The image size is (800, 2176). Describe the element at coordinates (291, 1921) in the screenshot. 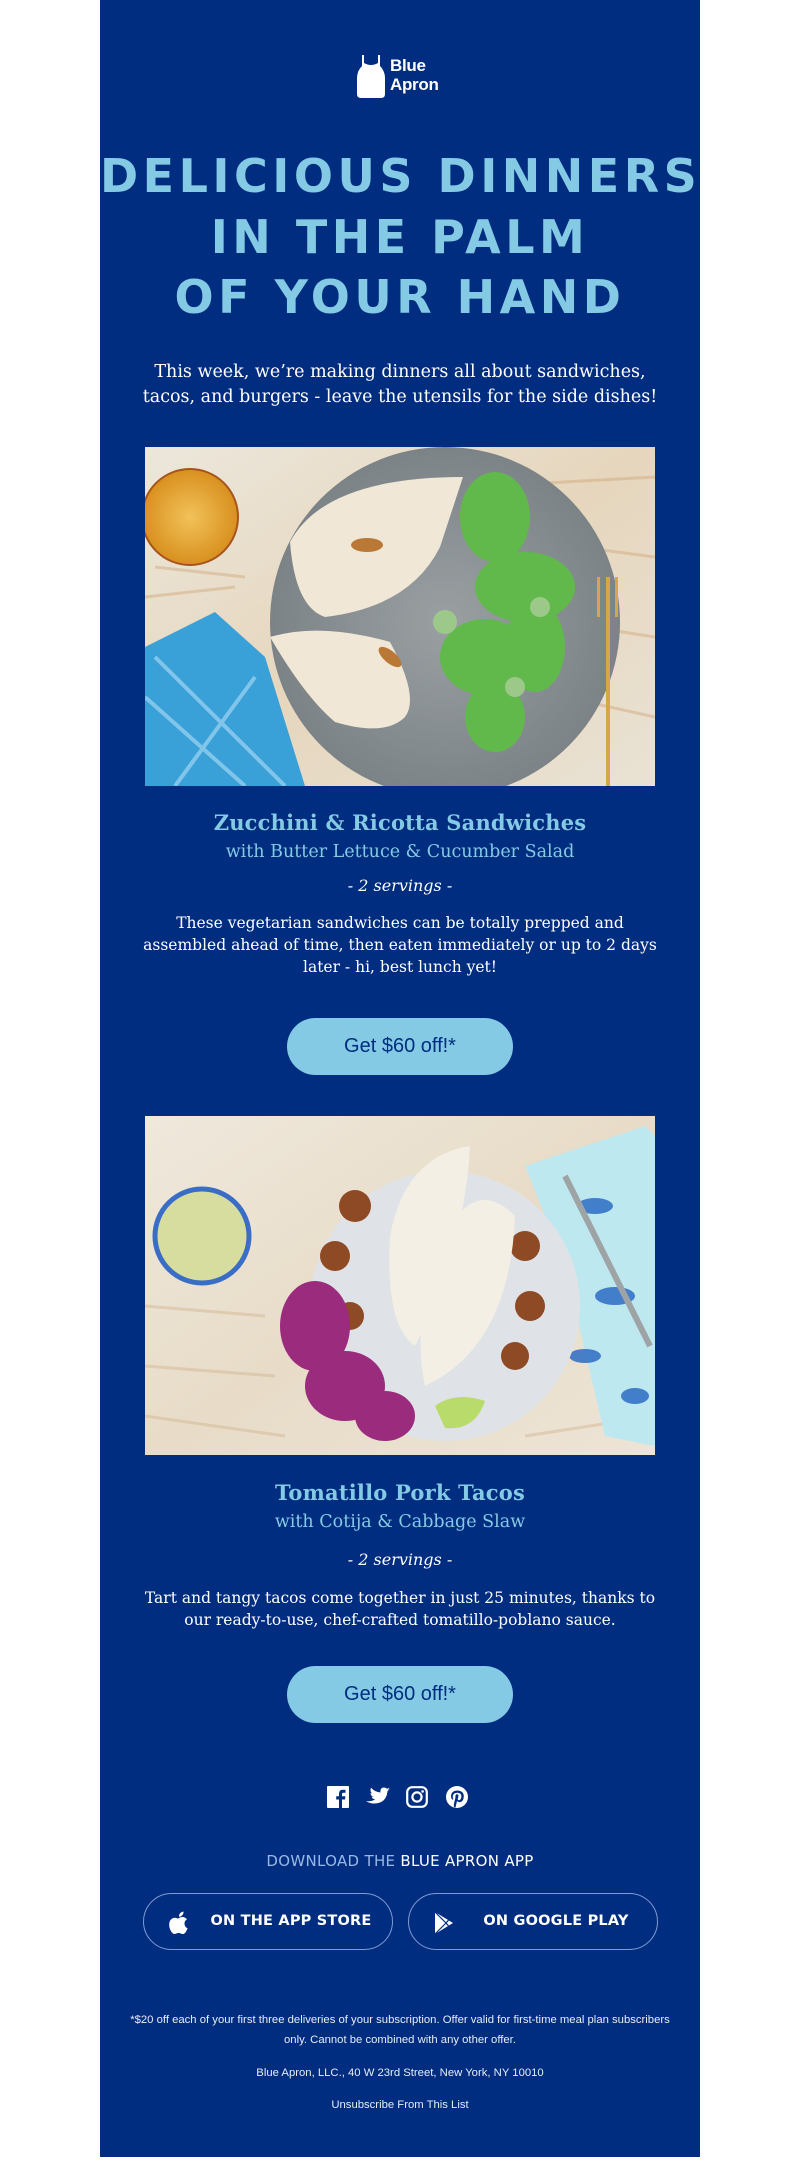

I see `app-store-label: ON THE APP STORE` at that location.